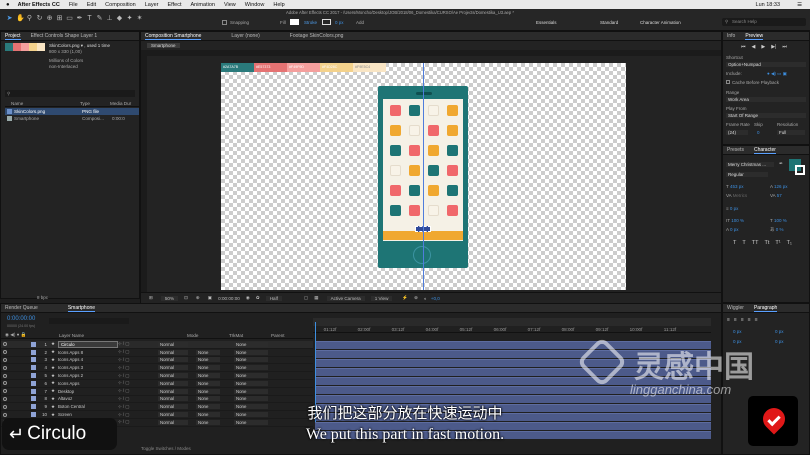 Image resolution: width=810 pixels, height=455 pixels. Describe the element at coordinates (728, 320) in the screenshot. I see `align-left-icon: ≡` at that location.